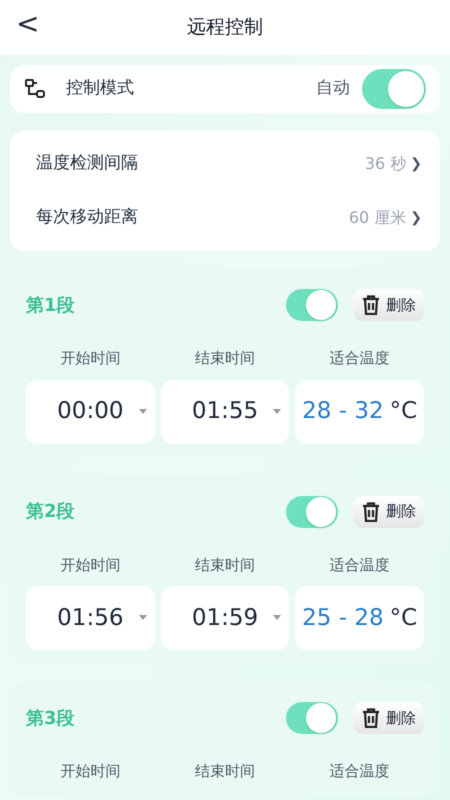 The image size is (450, 800). What do you see at coordinates (35, 89) in the screenshot?
I see `flow-icon` at bounding box center [35, 89].